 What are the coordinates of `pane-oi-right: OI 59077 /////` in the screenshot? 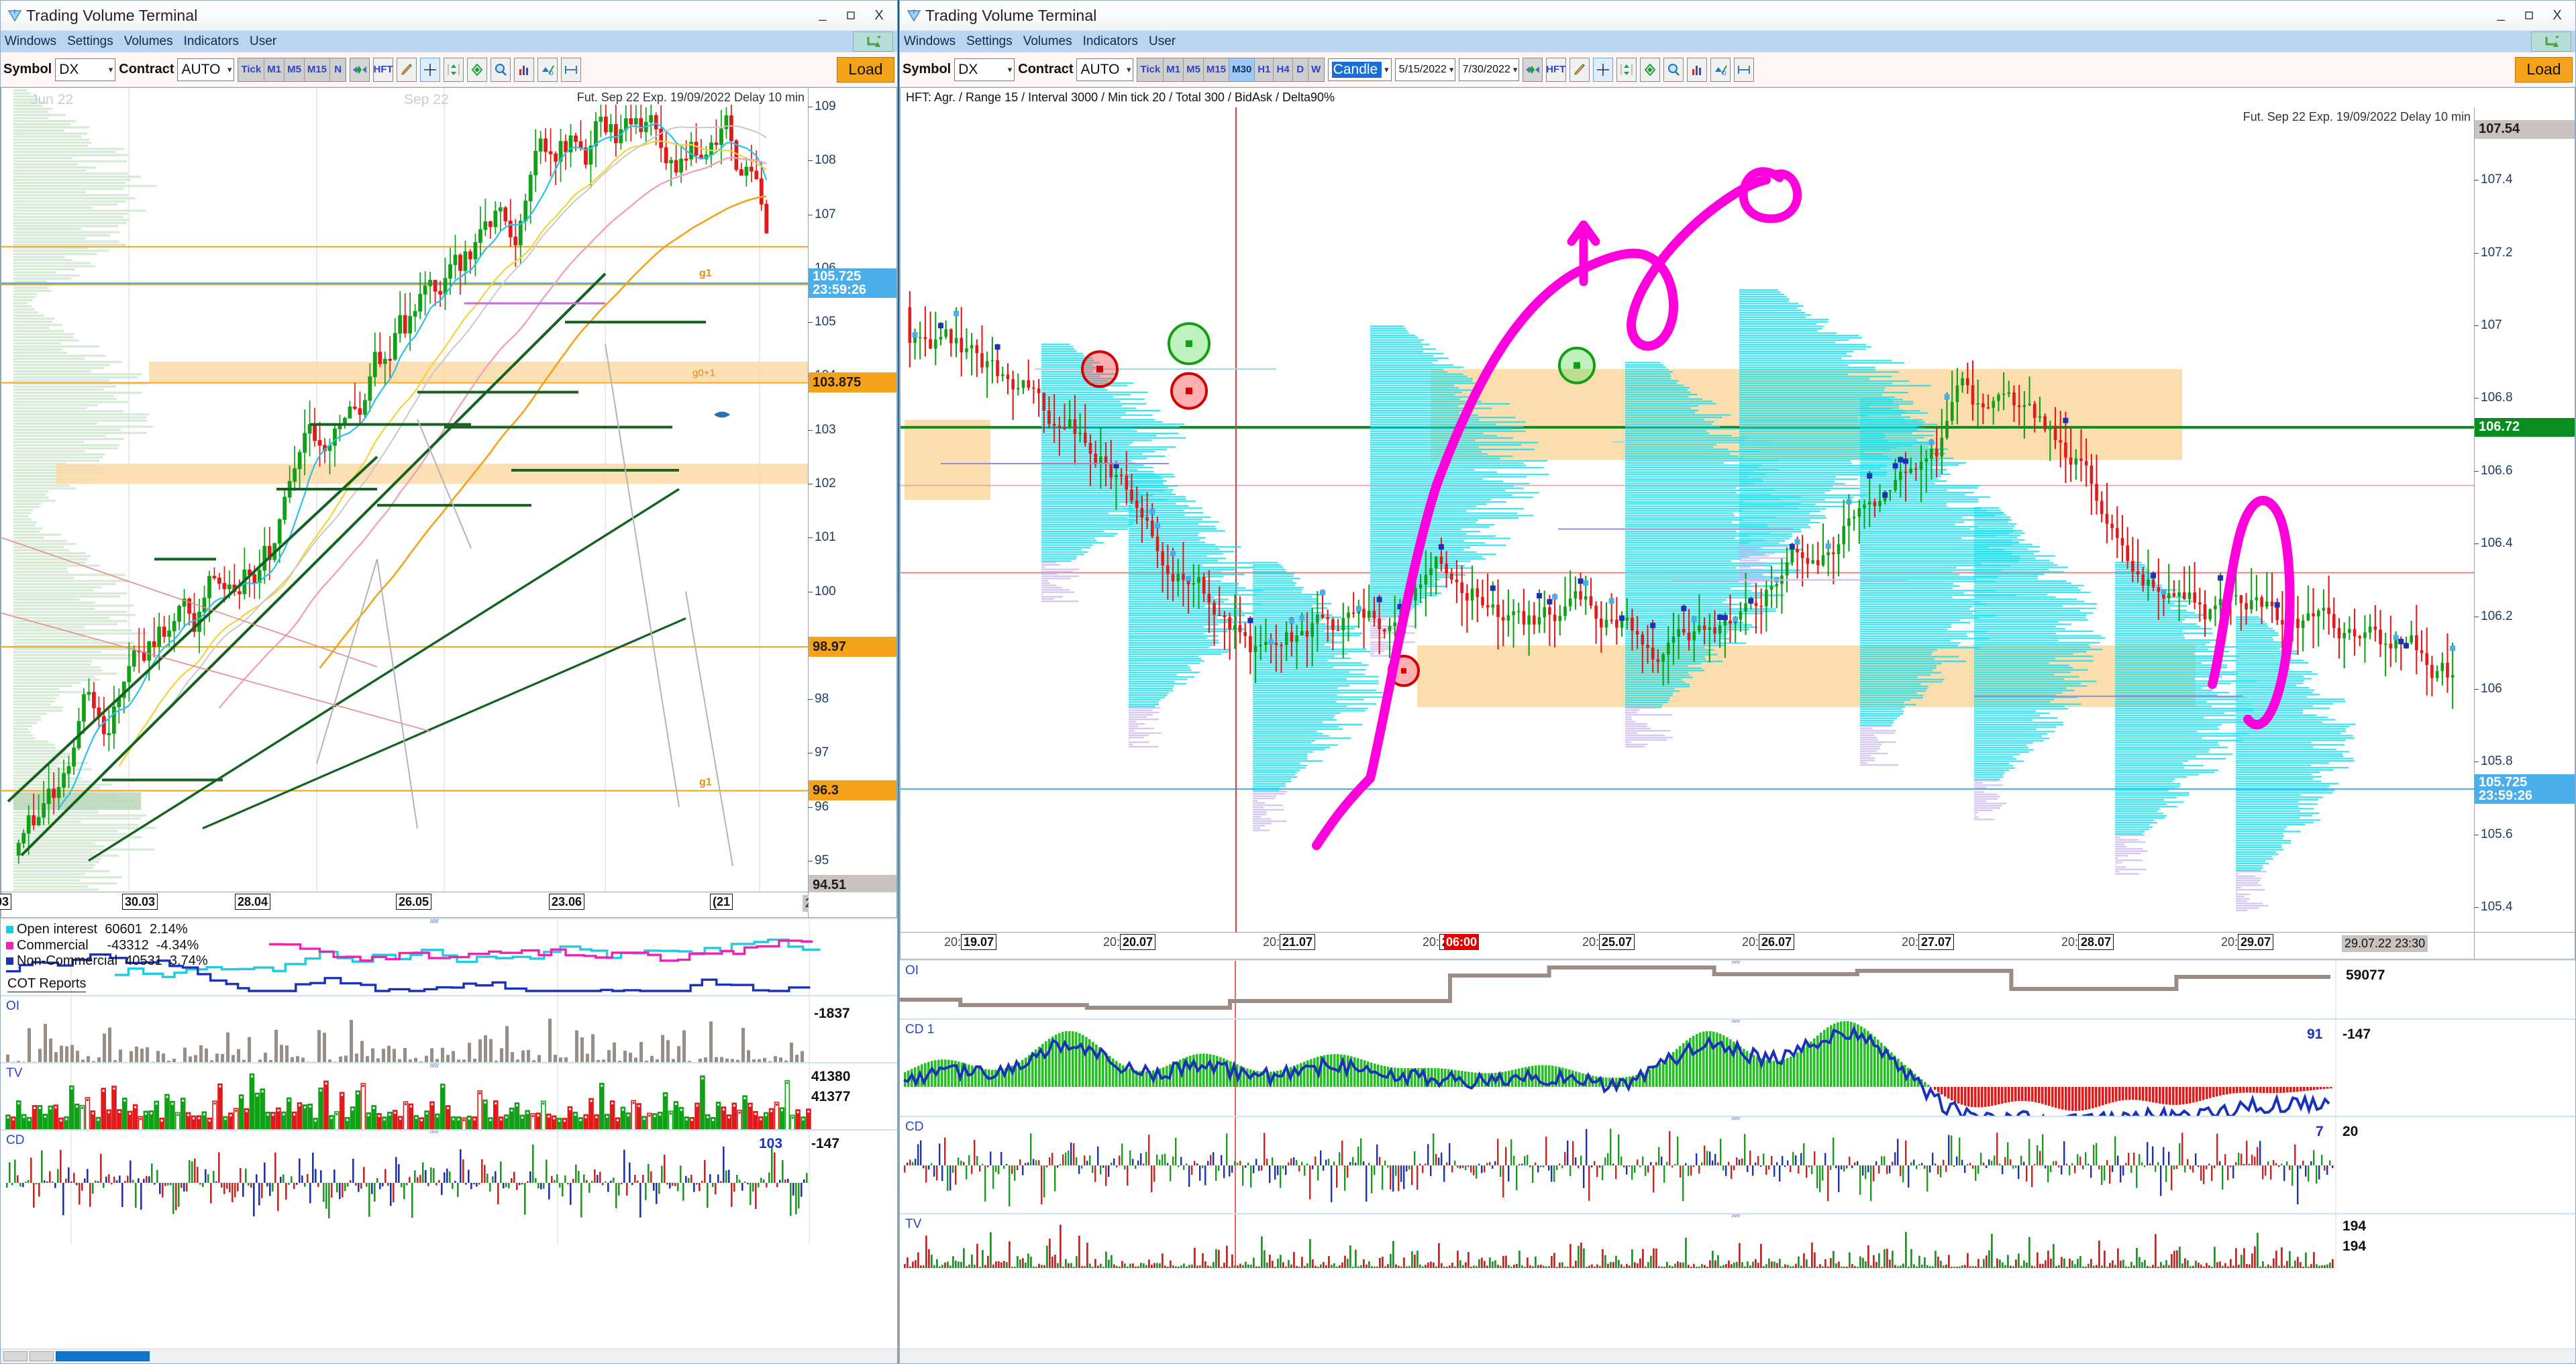 It's located at (1737, 989).